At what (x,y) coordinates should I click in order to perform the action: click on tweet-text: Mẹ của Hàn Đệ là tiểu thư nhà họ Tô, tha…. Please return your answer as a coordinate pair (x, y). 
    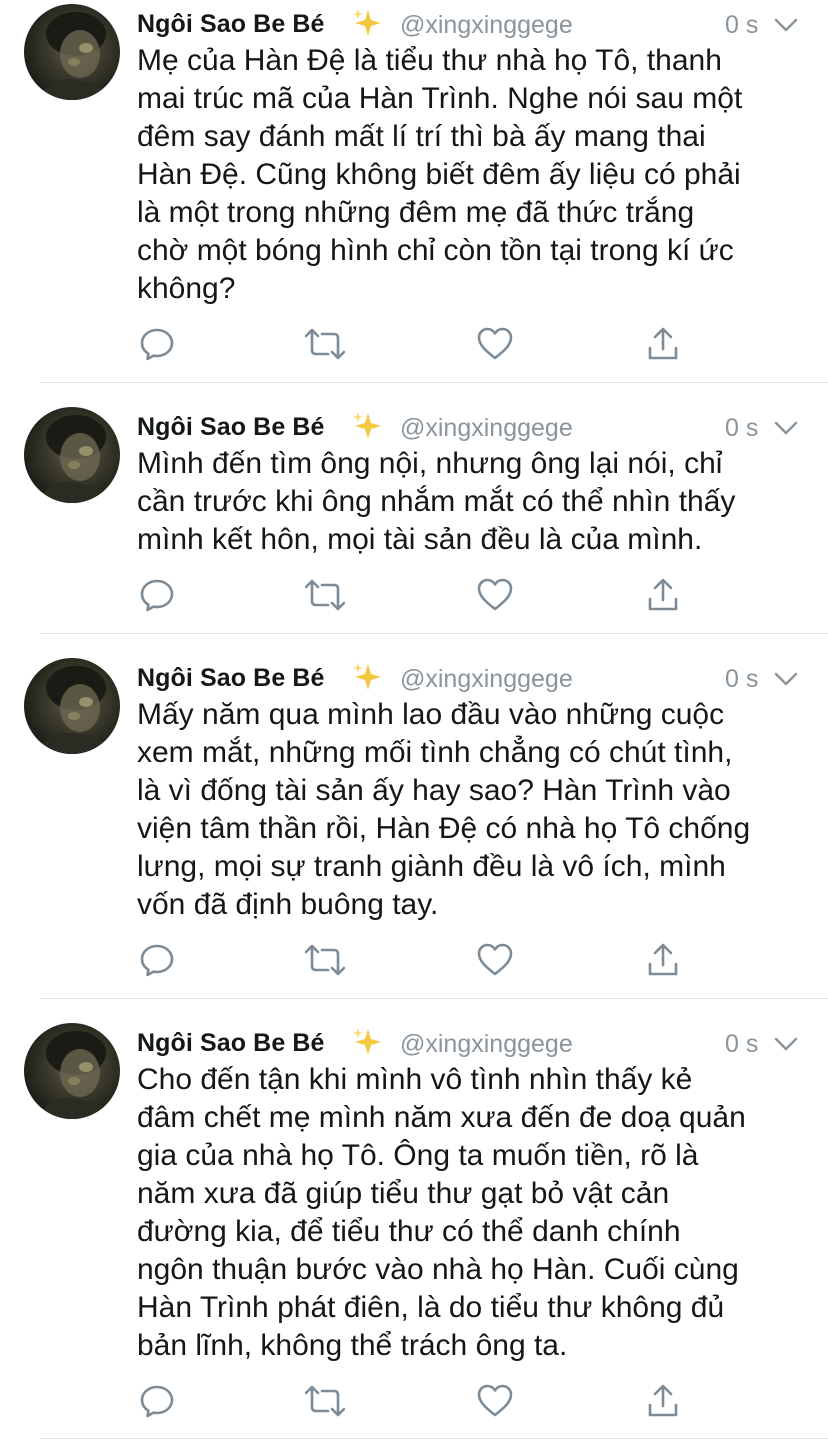
    Looking at the image, I should click on (440, 174).